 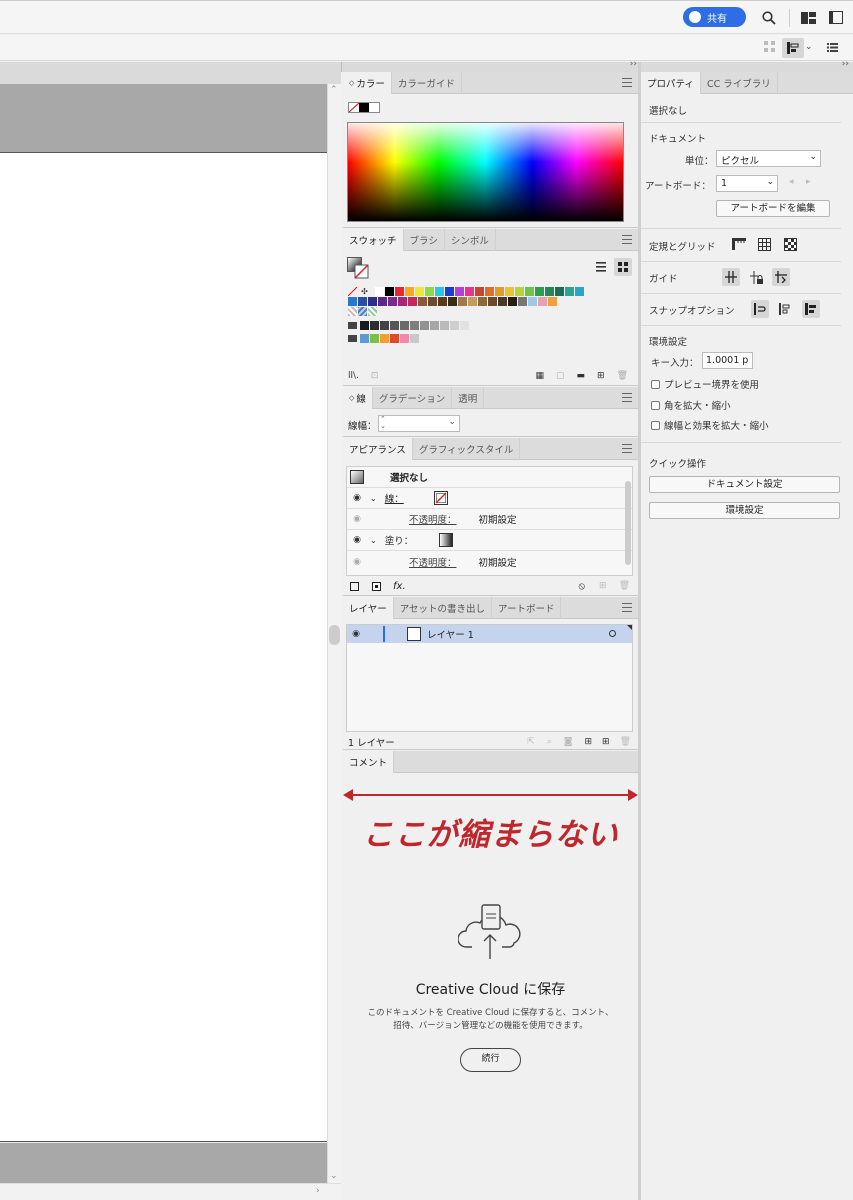 I want to click on lock-guides-icon, so click(x=756, y=277).